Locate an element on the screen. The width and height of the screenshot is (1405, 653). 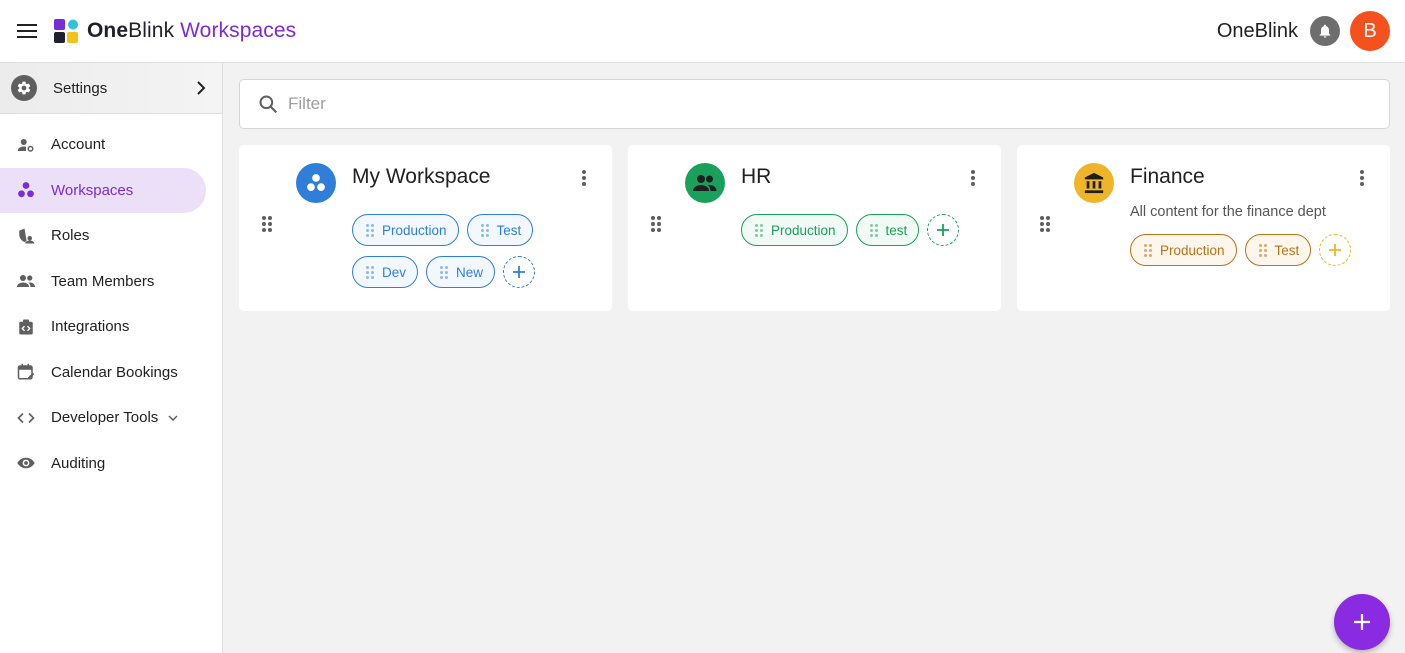
sidebar-item-account: Account is located at coordinates (103, 145).